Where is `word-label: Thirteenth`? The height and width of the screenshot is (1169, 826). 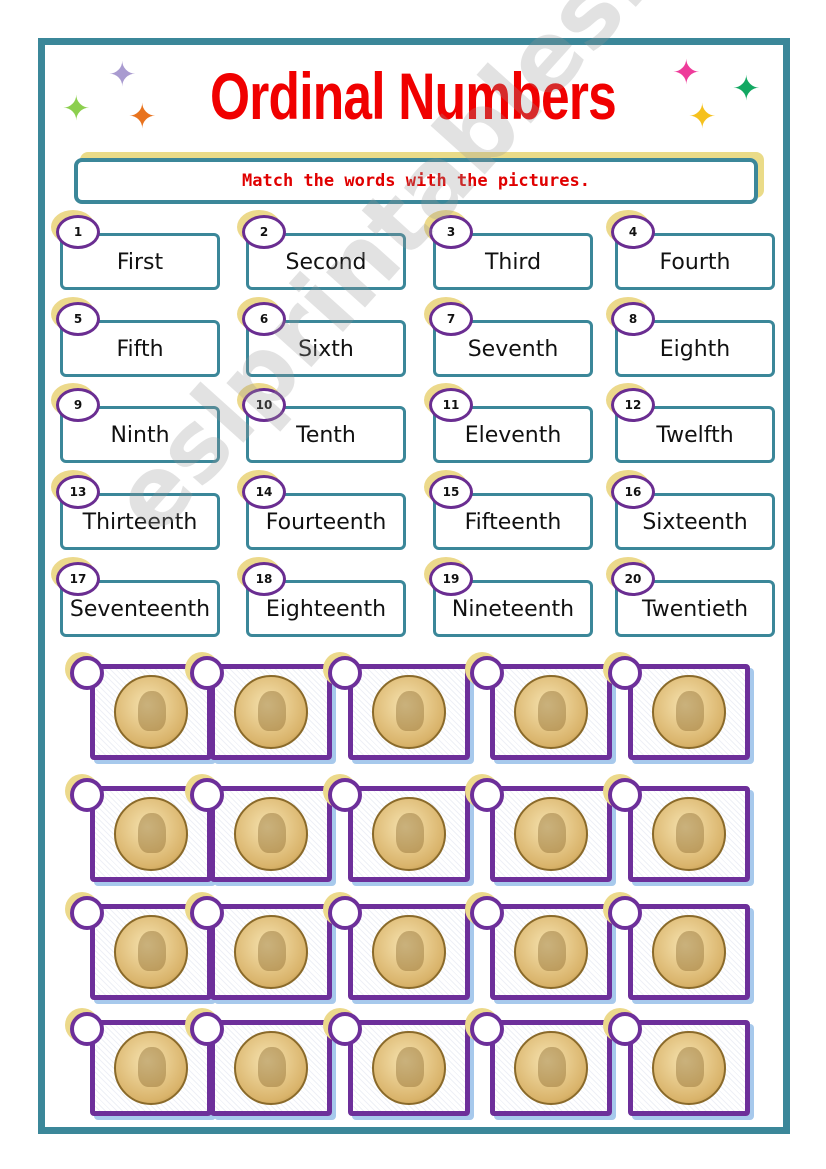
word-label: Thirteenth is located at coordinates (140, 522).